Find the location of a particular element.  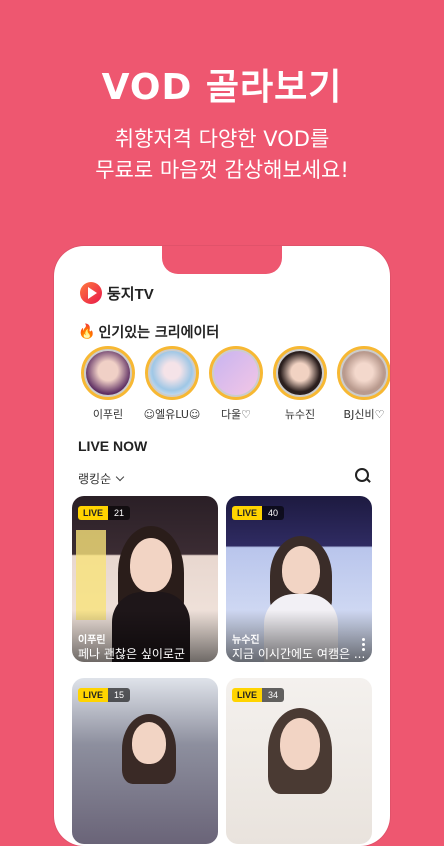

viewer-count: 34 is located at coordinates (273, 695).